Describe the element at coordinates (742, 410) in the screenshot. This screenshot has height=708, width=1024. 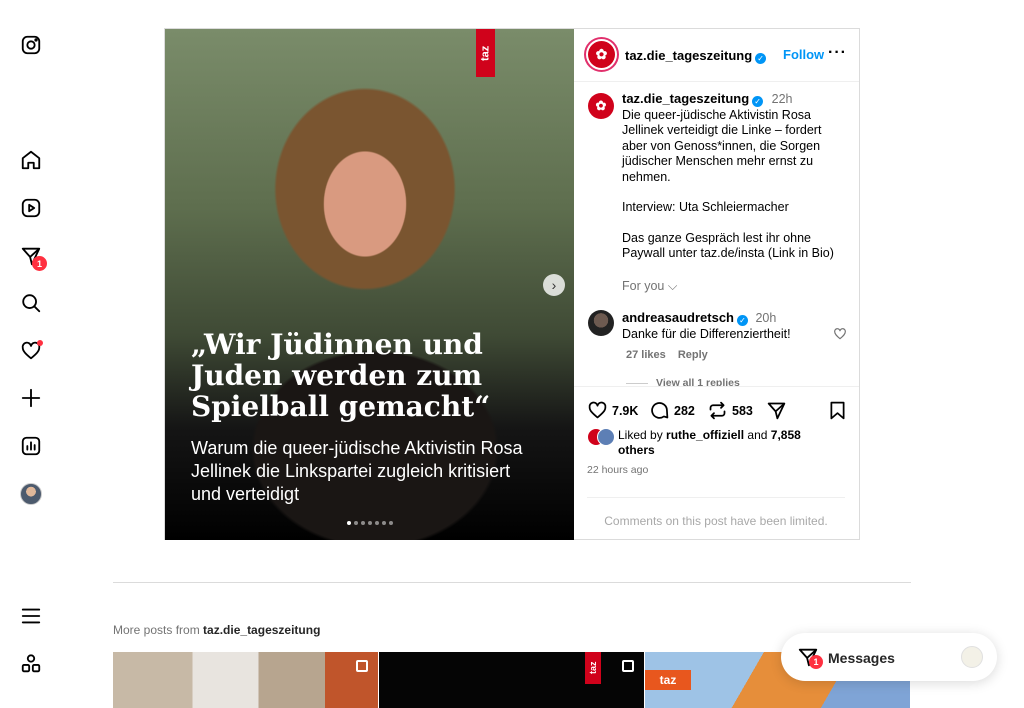
I see `repost-count: 583` at that location.